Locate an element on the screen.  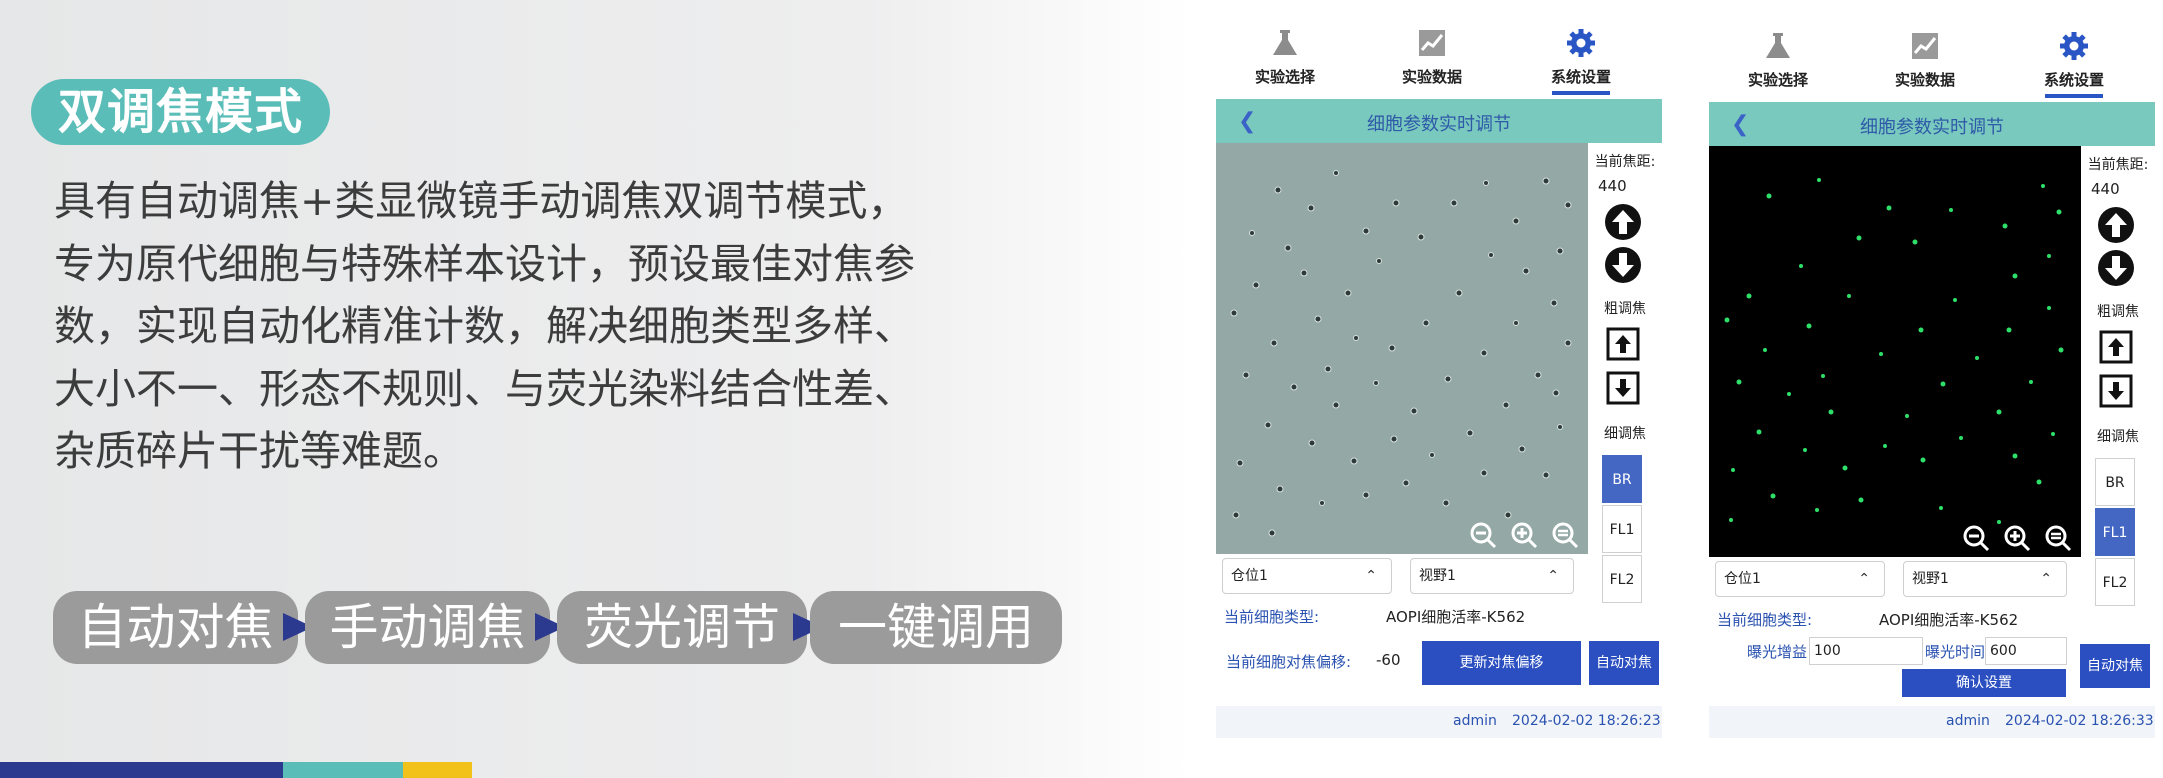
focus-panel: 当前焦距: 440 粗调焦 细调焦 BR FL1 FL2 is located at coordinates (1625, 393).